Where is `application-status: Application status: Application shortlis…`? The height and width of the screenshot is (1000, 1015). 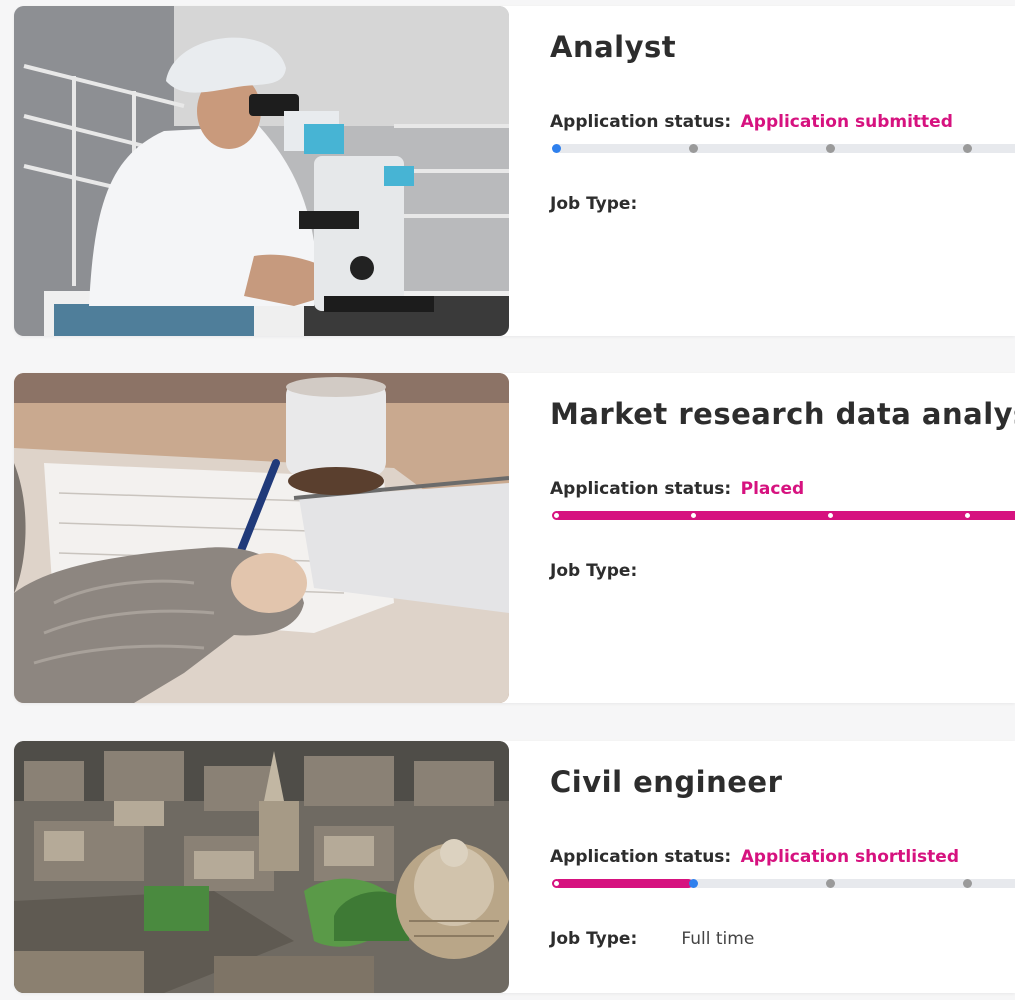 application-status: Application status: Application shortlis… is located at coordinates (754, 857).